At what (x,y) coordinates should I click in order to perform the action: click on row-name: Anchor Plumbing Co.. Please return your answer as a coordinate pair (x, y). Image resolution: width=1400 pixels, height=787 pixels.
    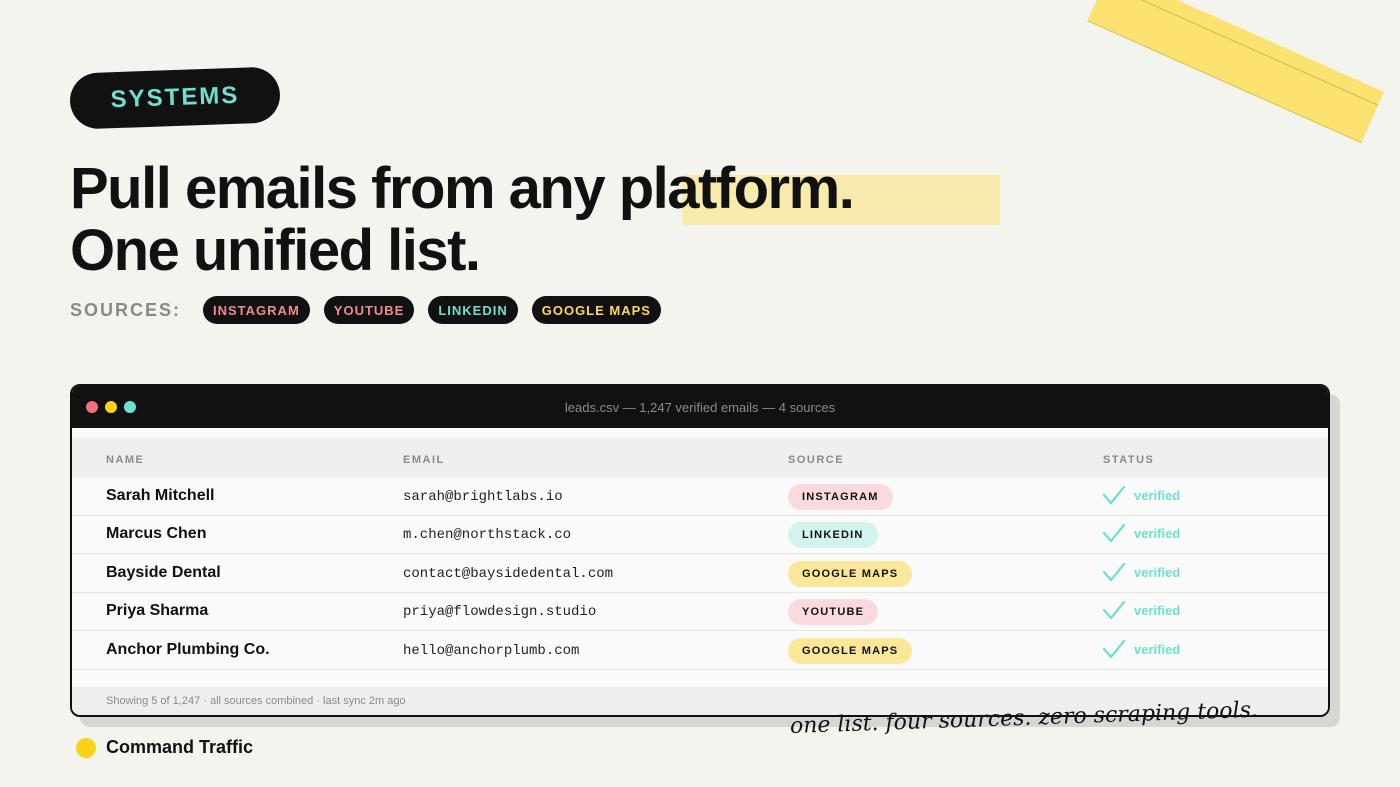
    Looking at the image, I should click on (188, 649).